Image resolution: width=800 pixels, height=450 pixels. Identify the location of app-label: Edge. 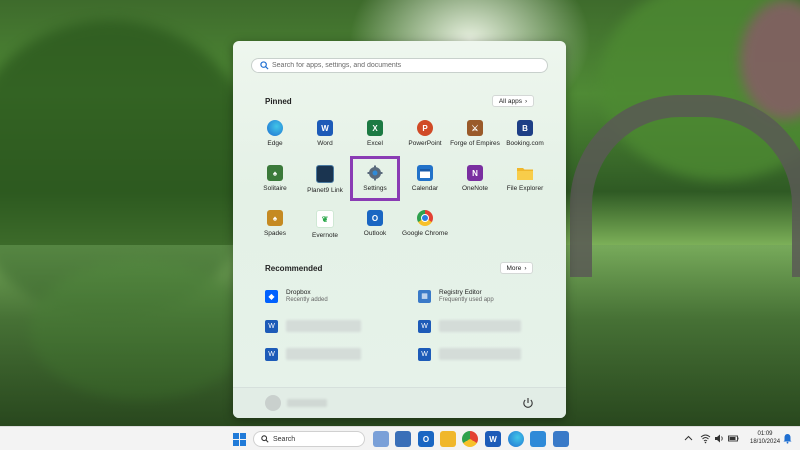
(275, 143).